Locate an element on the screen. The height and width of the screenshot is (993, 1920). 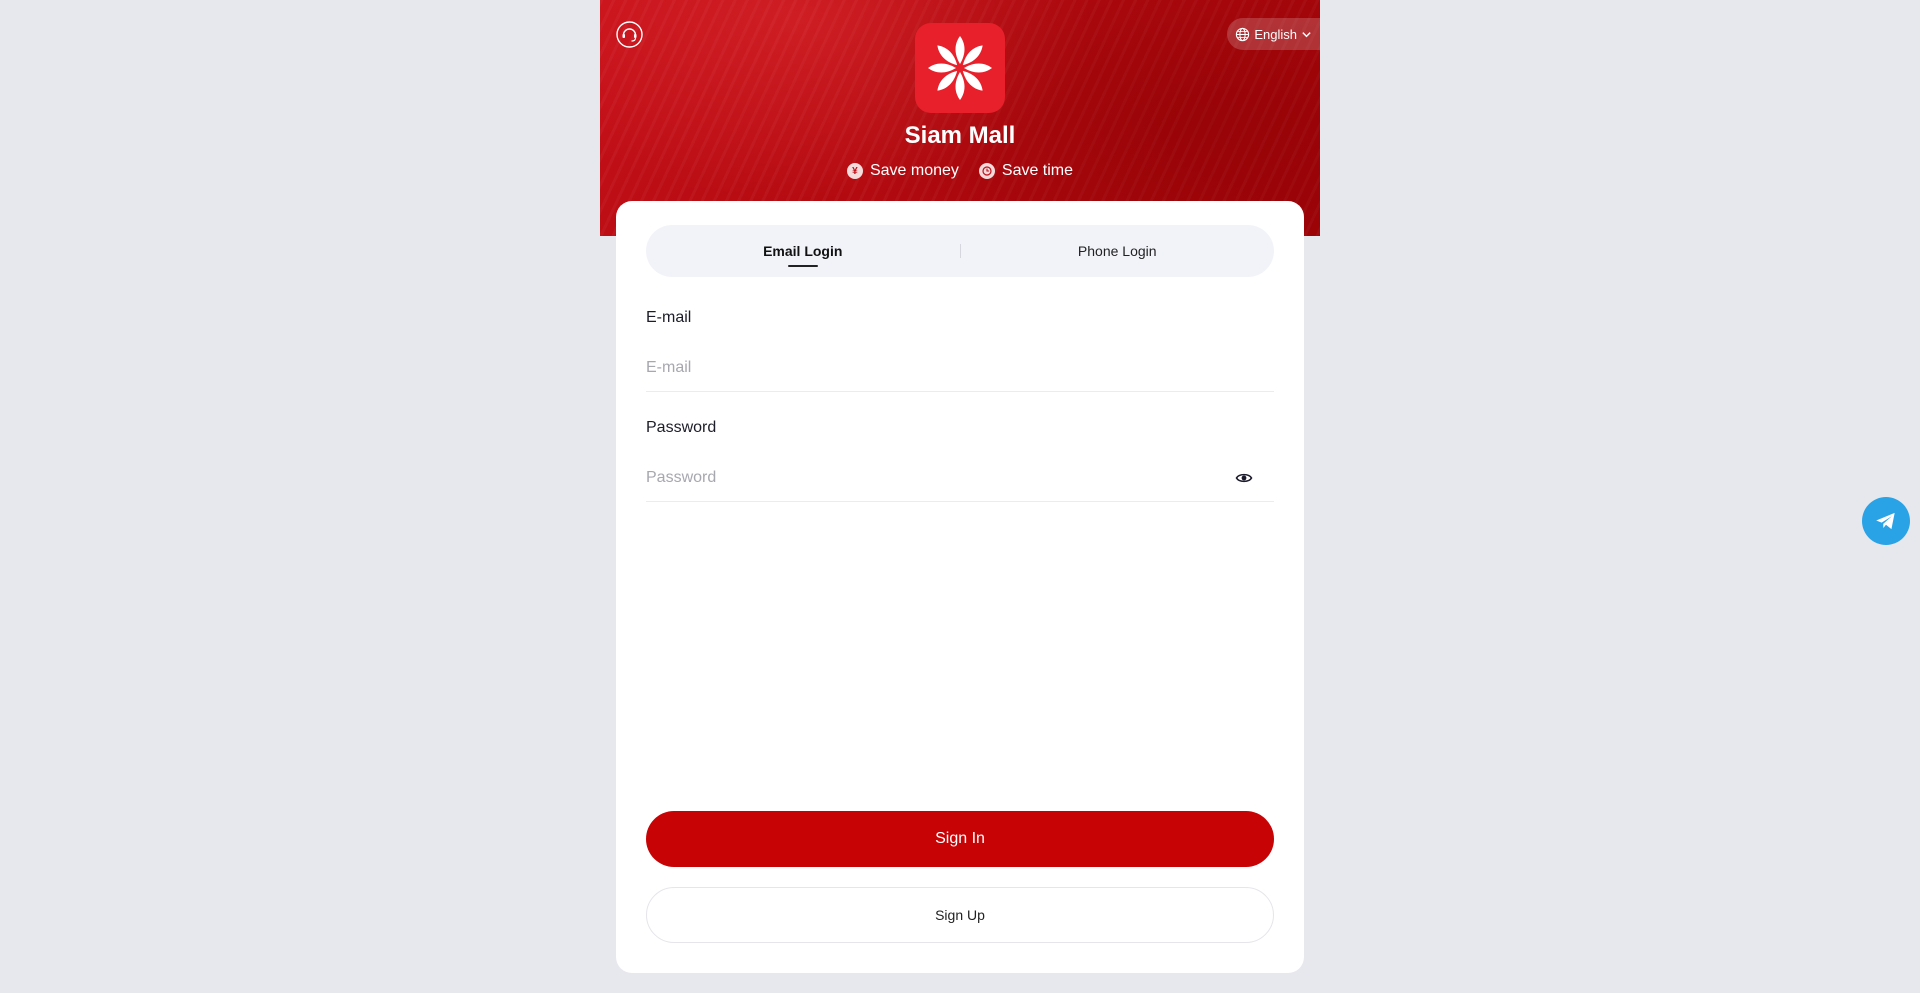
tagline-save-time: Save time is located at coordinates (1026, 171).